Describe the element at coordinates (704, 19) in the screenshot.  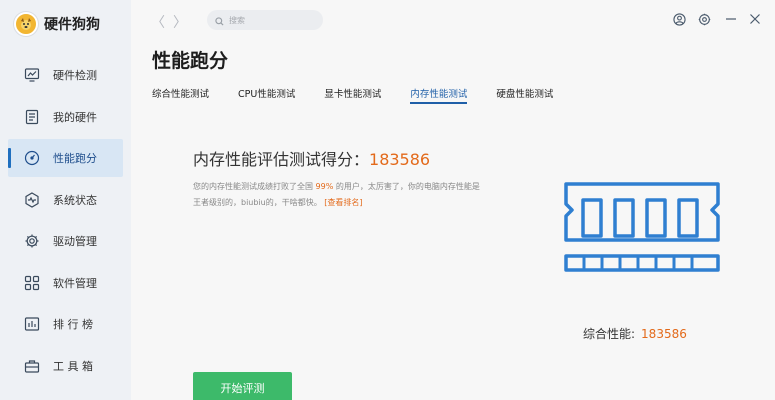
I see `settings-icon` at that location.